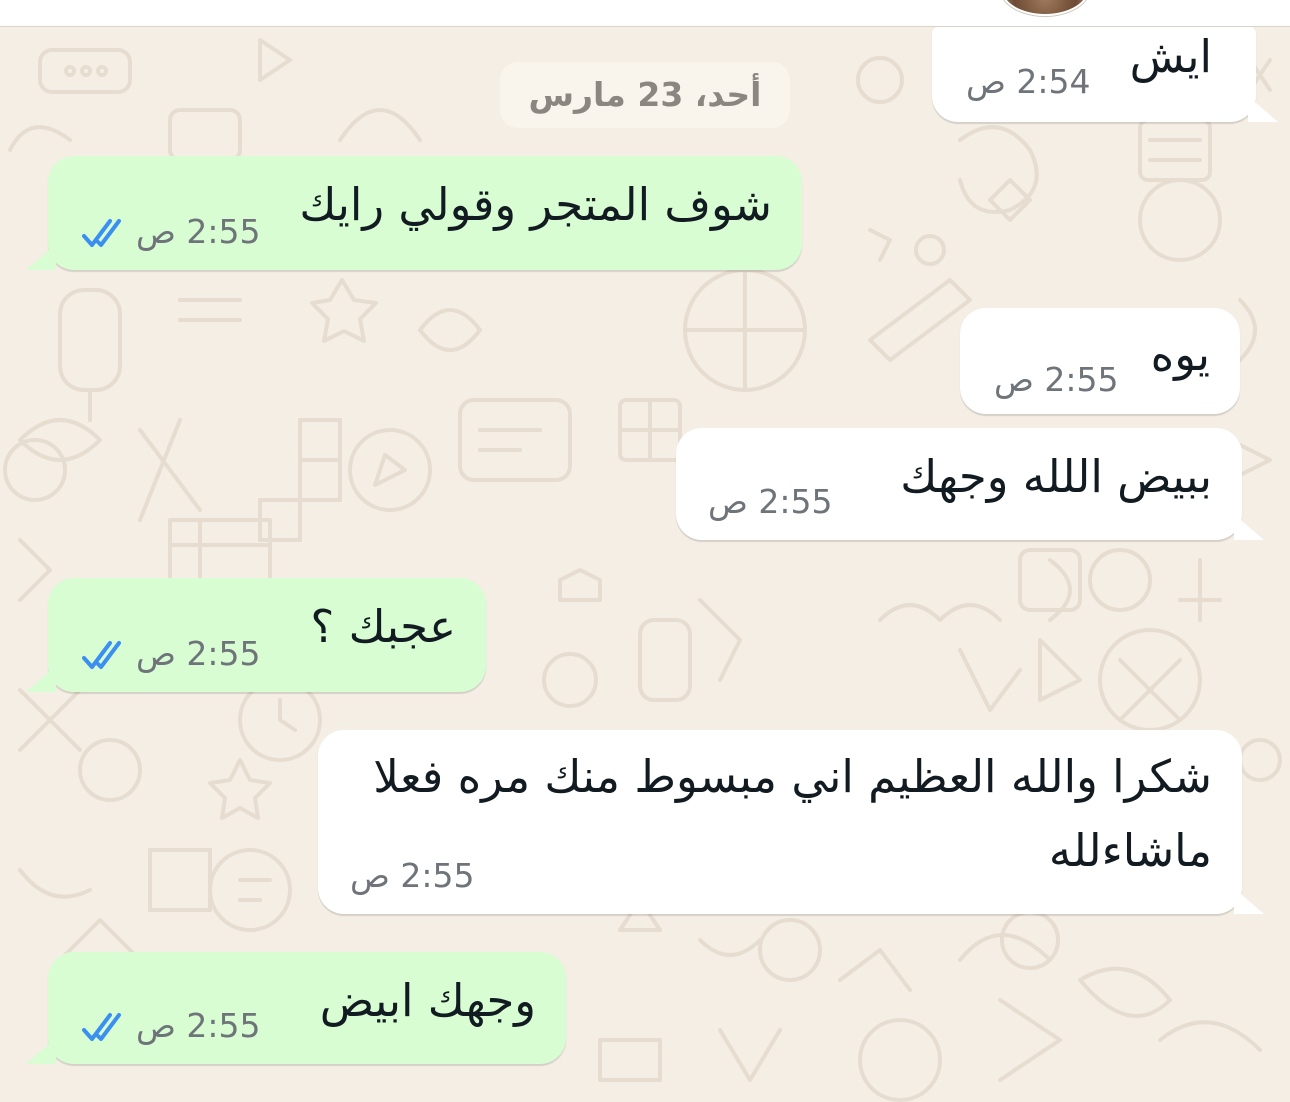 The width and height of the screenshot is (1290, 1102). I want to click on message-text: يوه, so click(1180, 354).